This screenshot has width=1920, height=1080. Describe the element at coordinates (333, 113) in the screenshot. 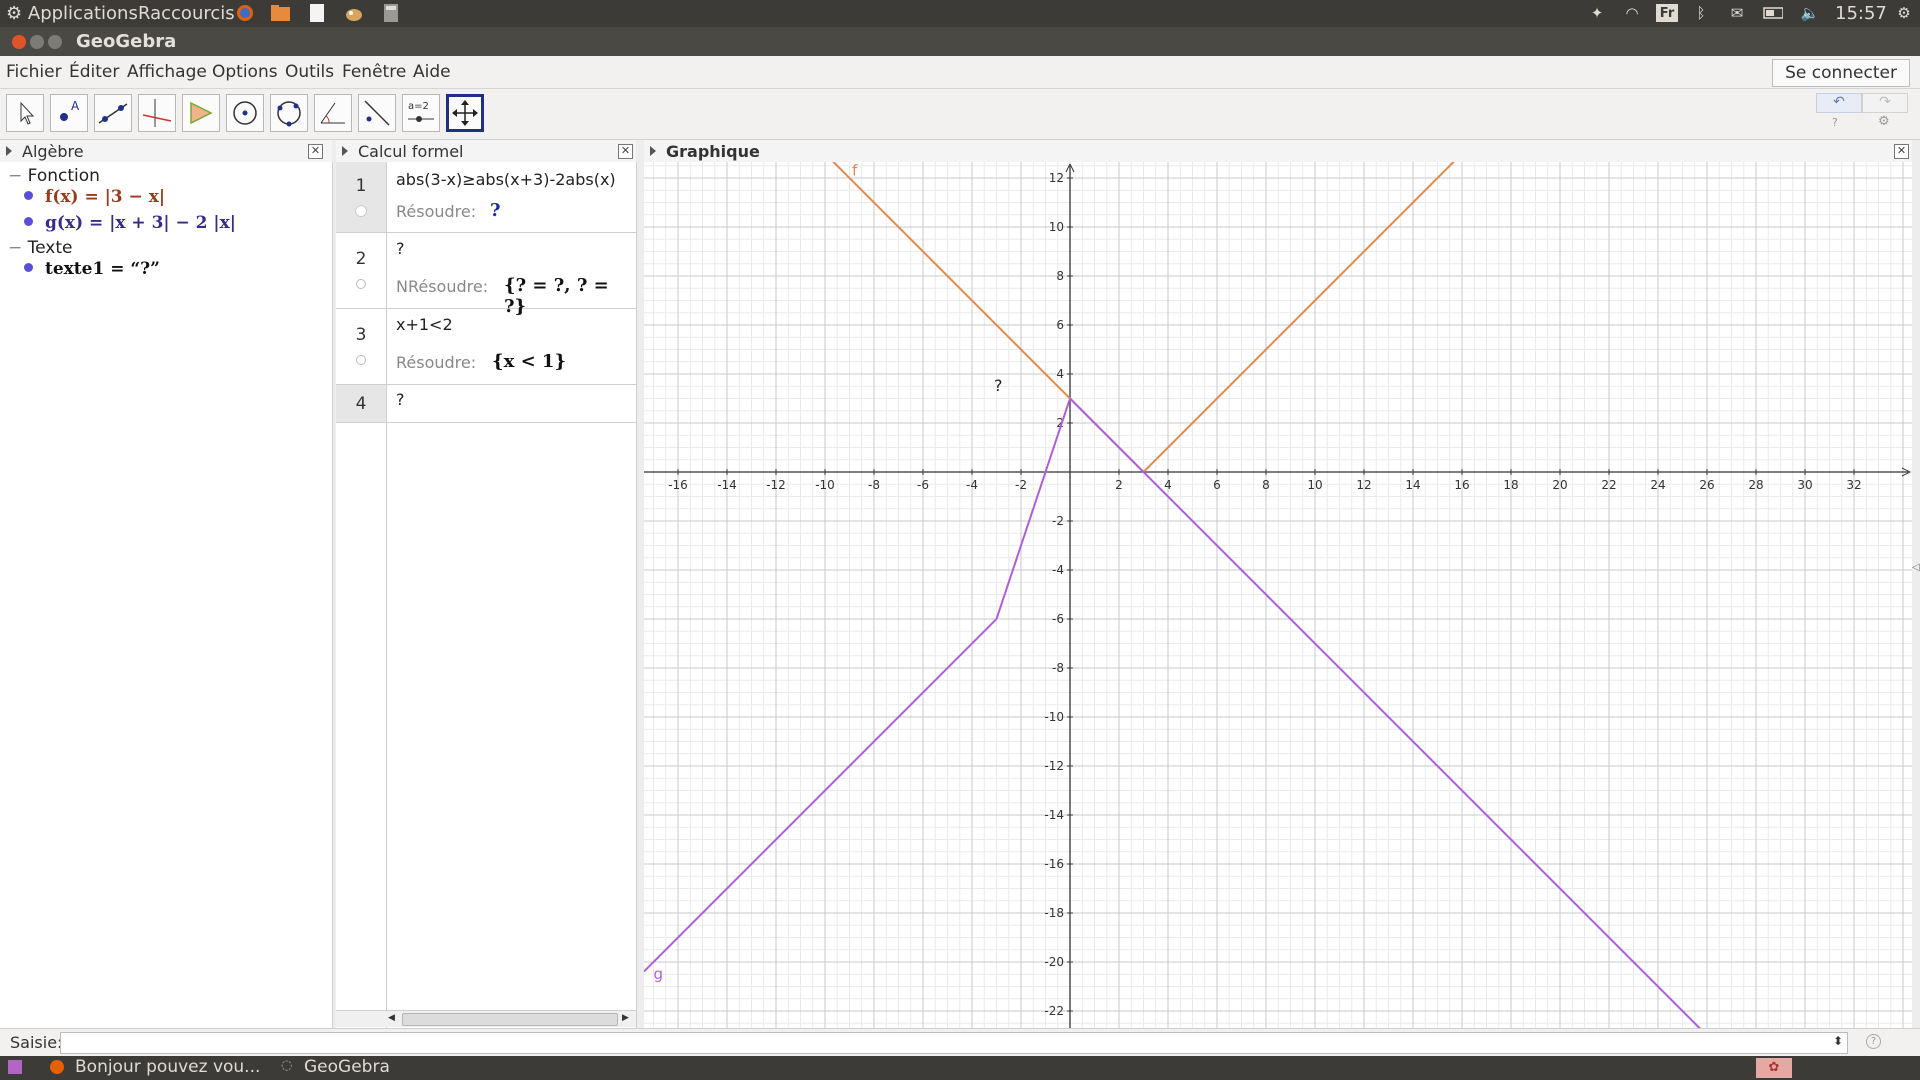

I see `angle-tool` at that location.